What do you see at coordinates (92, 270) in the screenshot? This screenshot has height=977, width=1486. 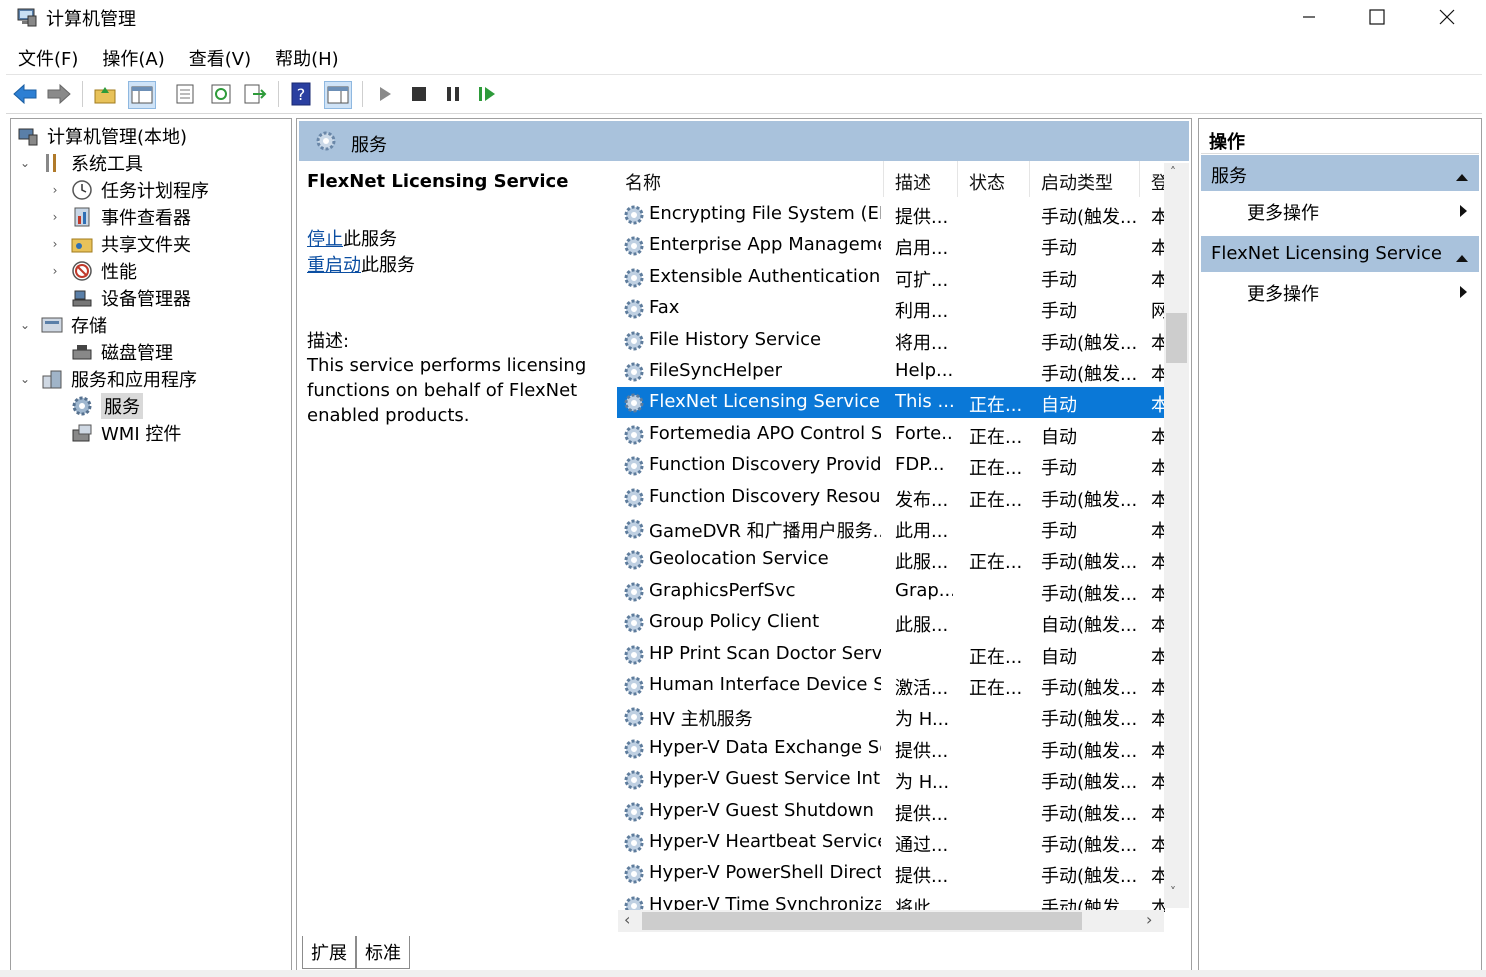 I see `tree-item-performance: › 性能` at bounding box center [92, 270].